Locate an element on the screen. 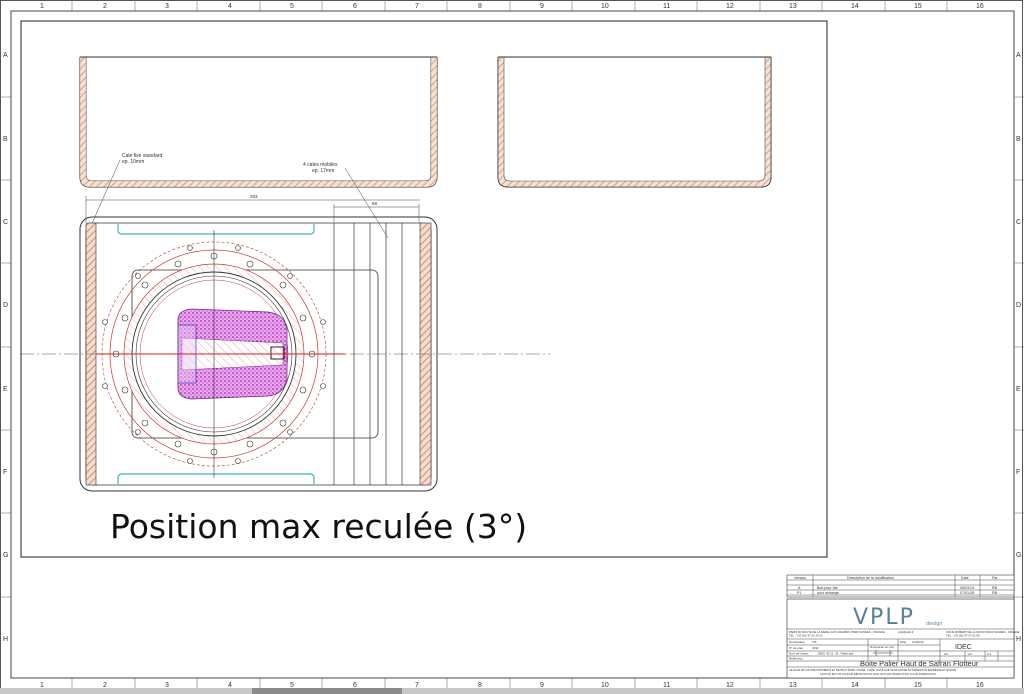 This screenshot has height=694, width=1024. drawing-caption: Position max reculée (3°) is located at coordinates (318, 526).